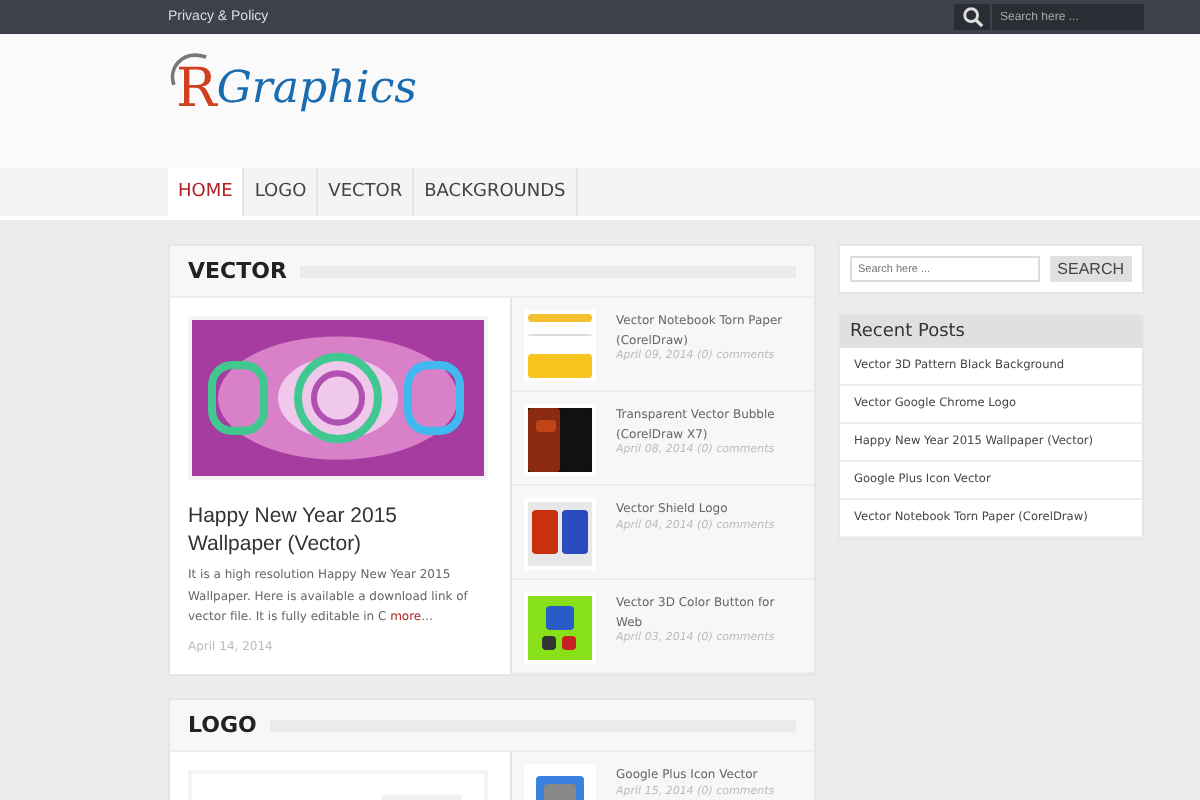 Image resolution: width=1200 pixels, height=800 pixels. Describe the element at coordinates (366, 192) in the screenshot. I see `nav-tab: VECTOR` at that location.